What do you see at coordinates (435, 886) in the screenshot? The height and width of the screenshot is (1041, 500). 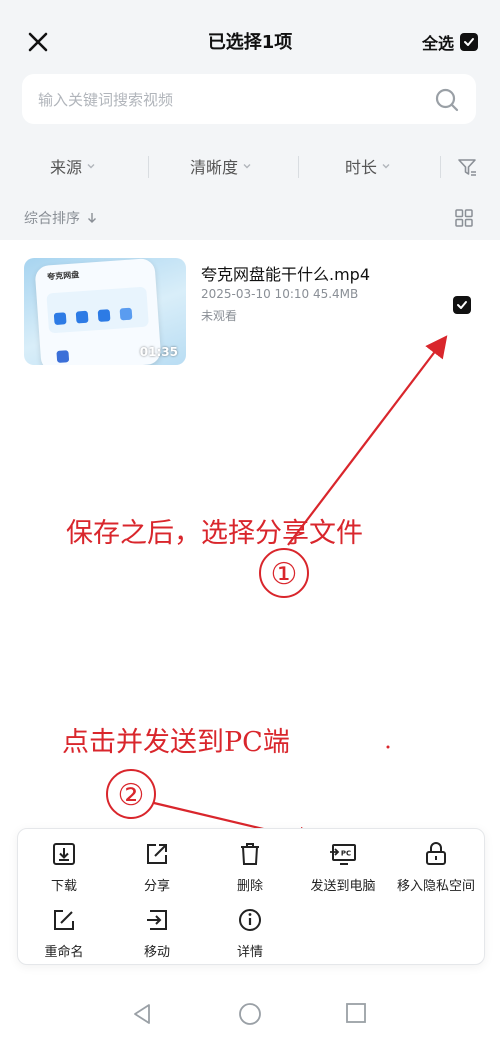 I see `move-to-private-space-label: 移入隐私空间` at bounding box center [435, 886].